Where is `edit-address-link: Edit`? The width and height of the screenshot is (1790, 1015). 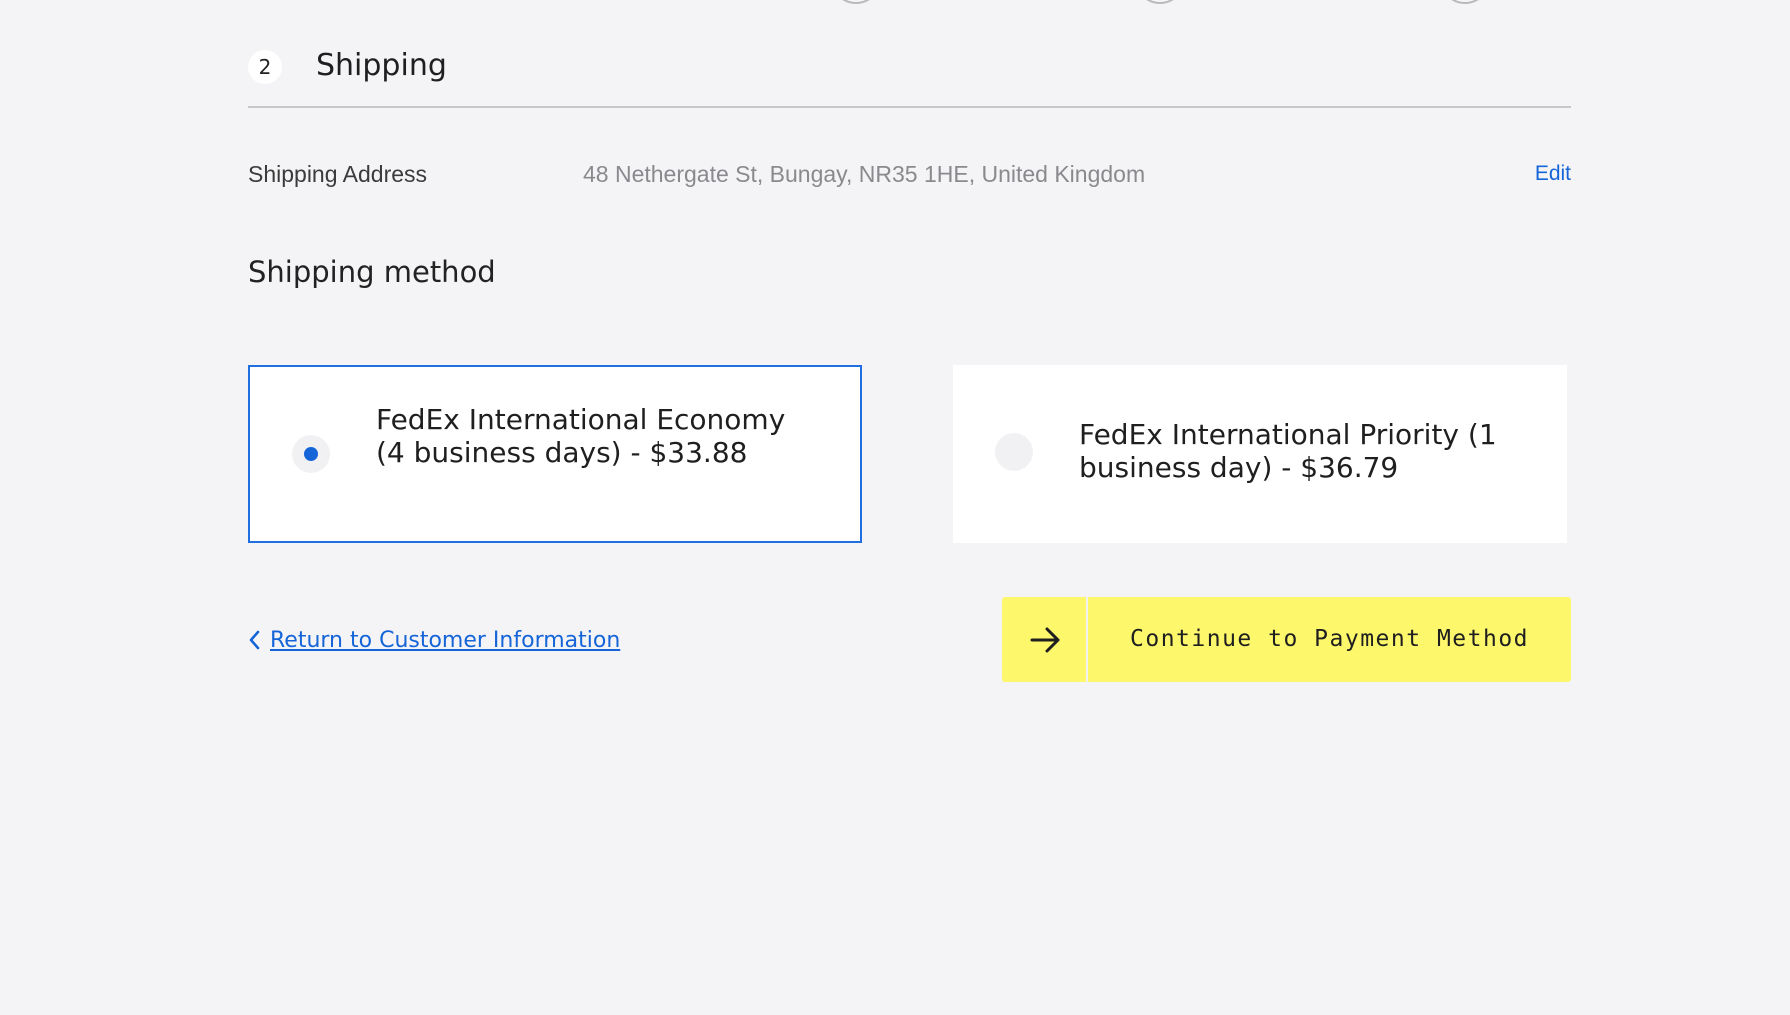 edit-address-link: Edit is located at coordinates (1553, 174).